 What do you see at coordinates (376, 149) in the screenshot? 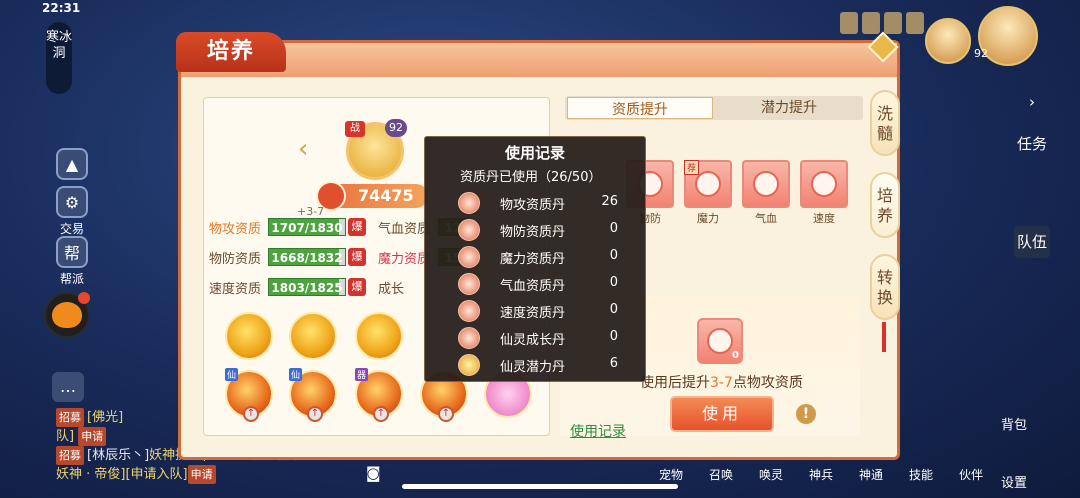
I see `hero-avatar: 战 92` at bounding box center [376, 149].